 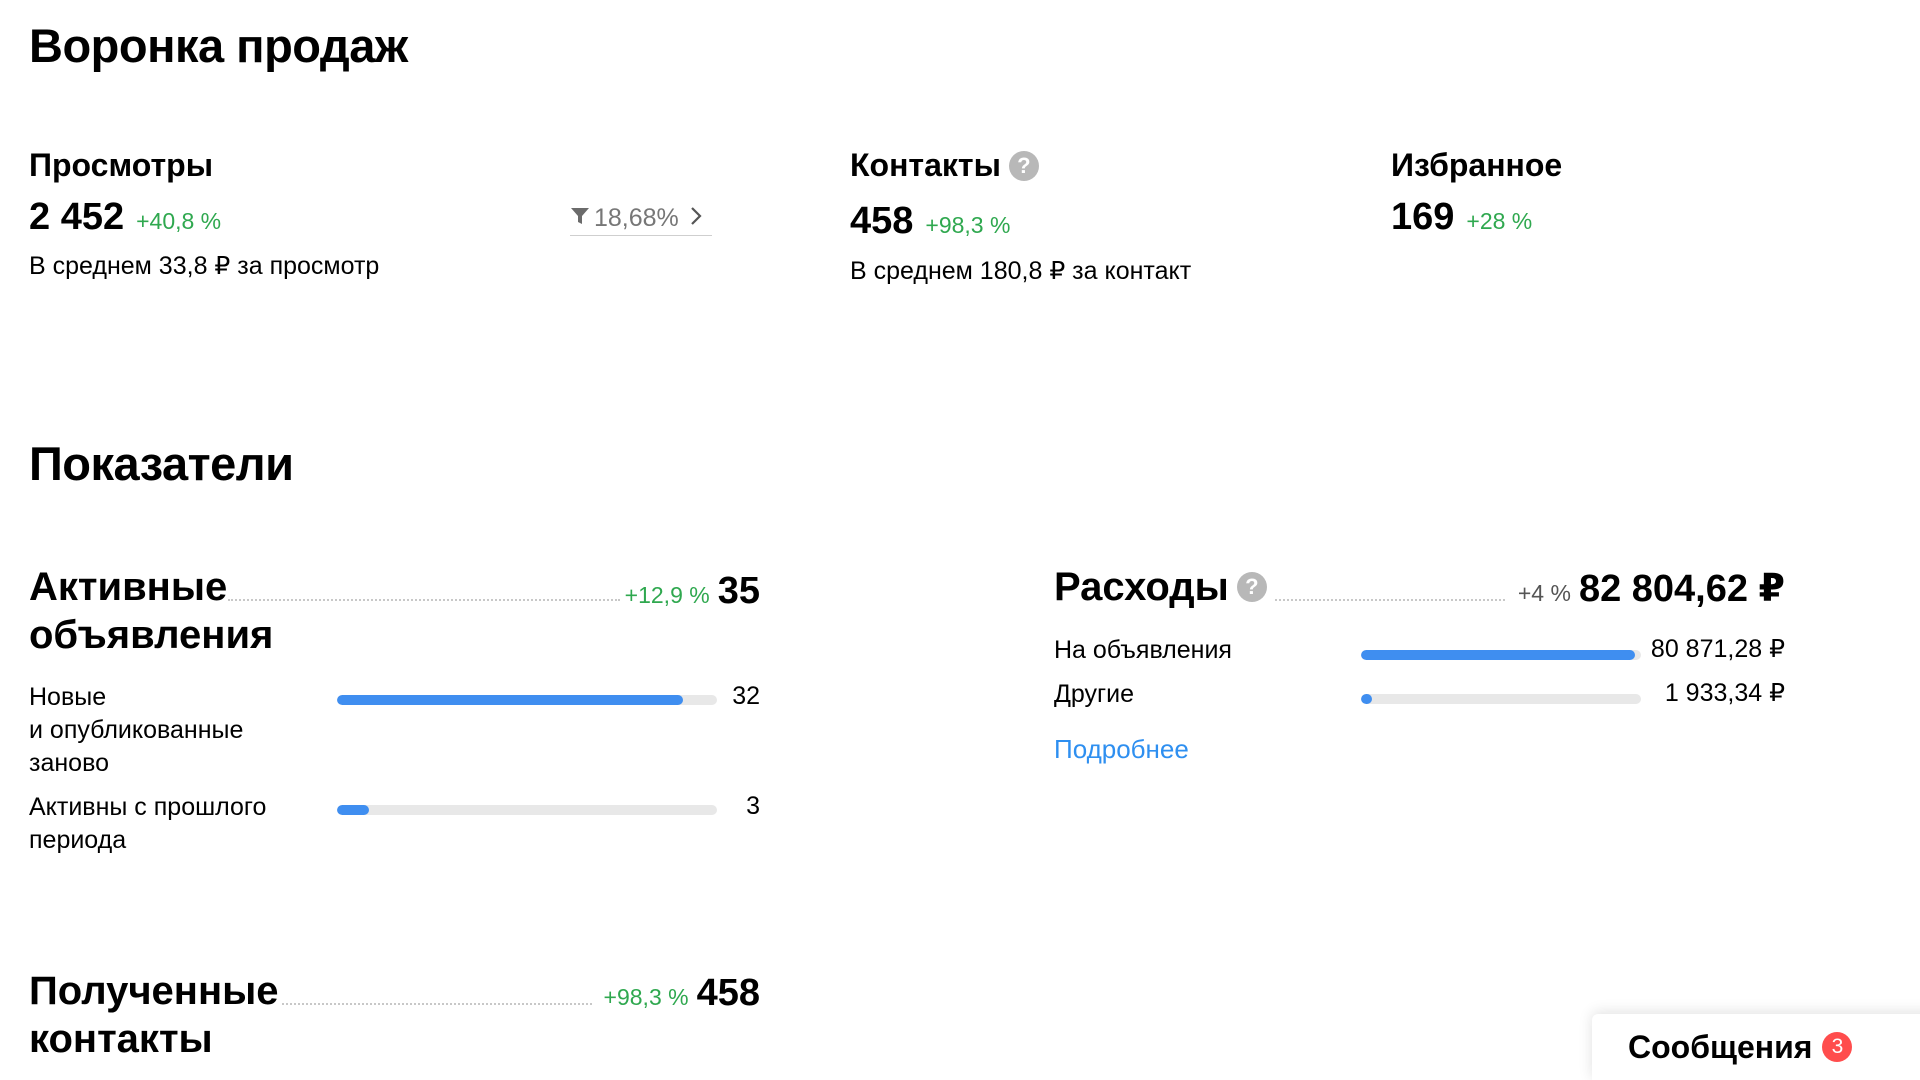 I want to click on active-ads-title: Активные объявления, so click(x=151, y=611).